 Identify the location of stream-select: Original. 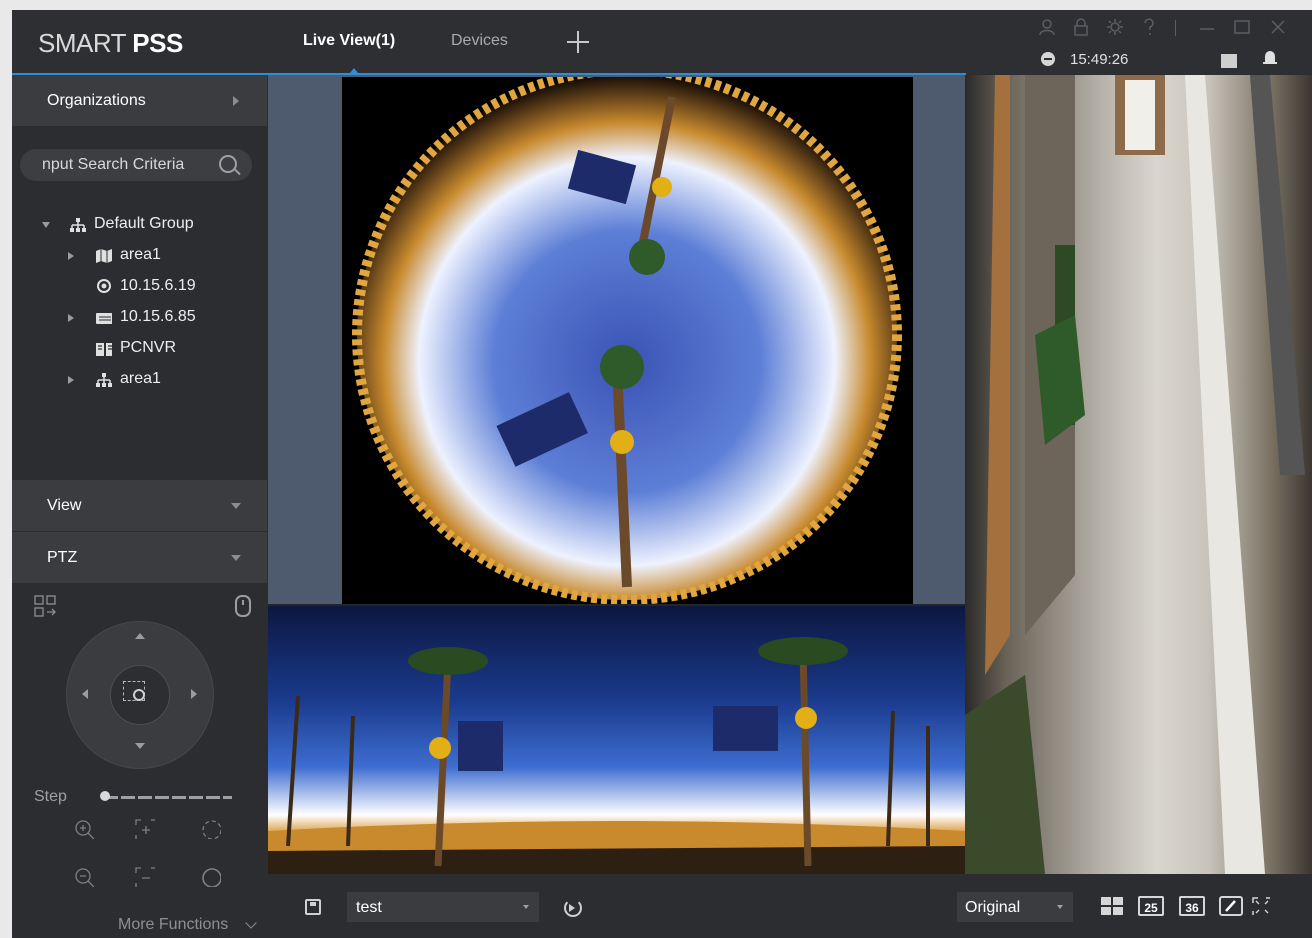
(1015, 907).